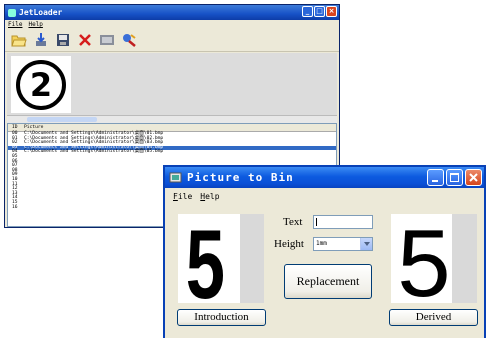  Describe the element at coordinates (343, 244) in the screenshot. I see `height-dropdown: 1mm` at that location.